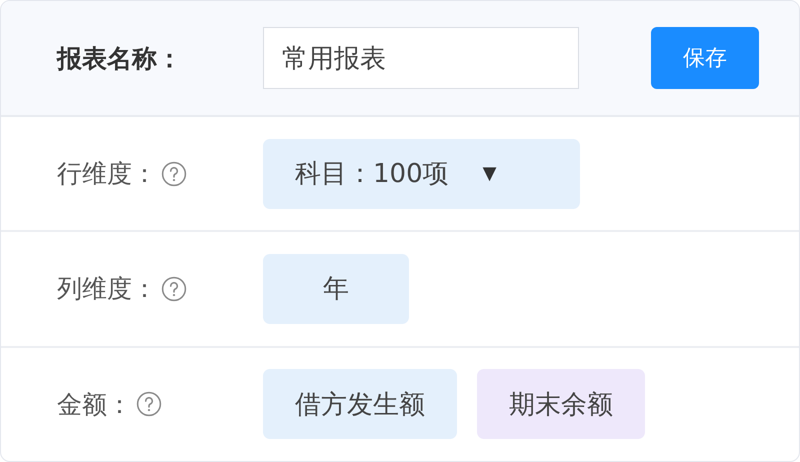 The width and height of the screenshot is (800, 462). I want to click on field-tag: 借方发生额, so click(360, 404).